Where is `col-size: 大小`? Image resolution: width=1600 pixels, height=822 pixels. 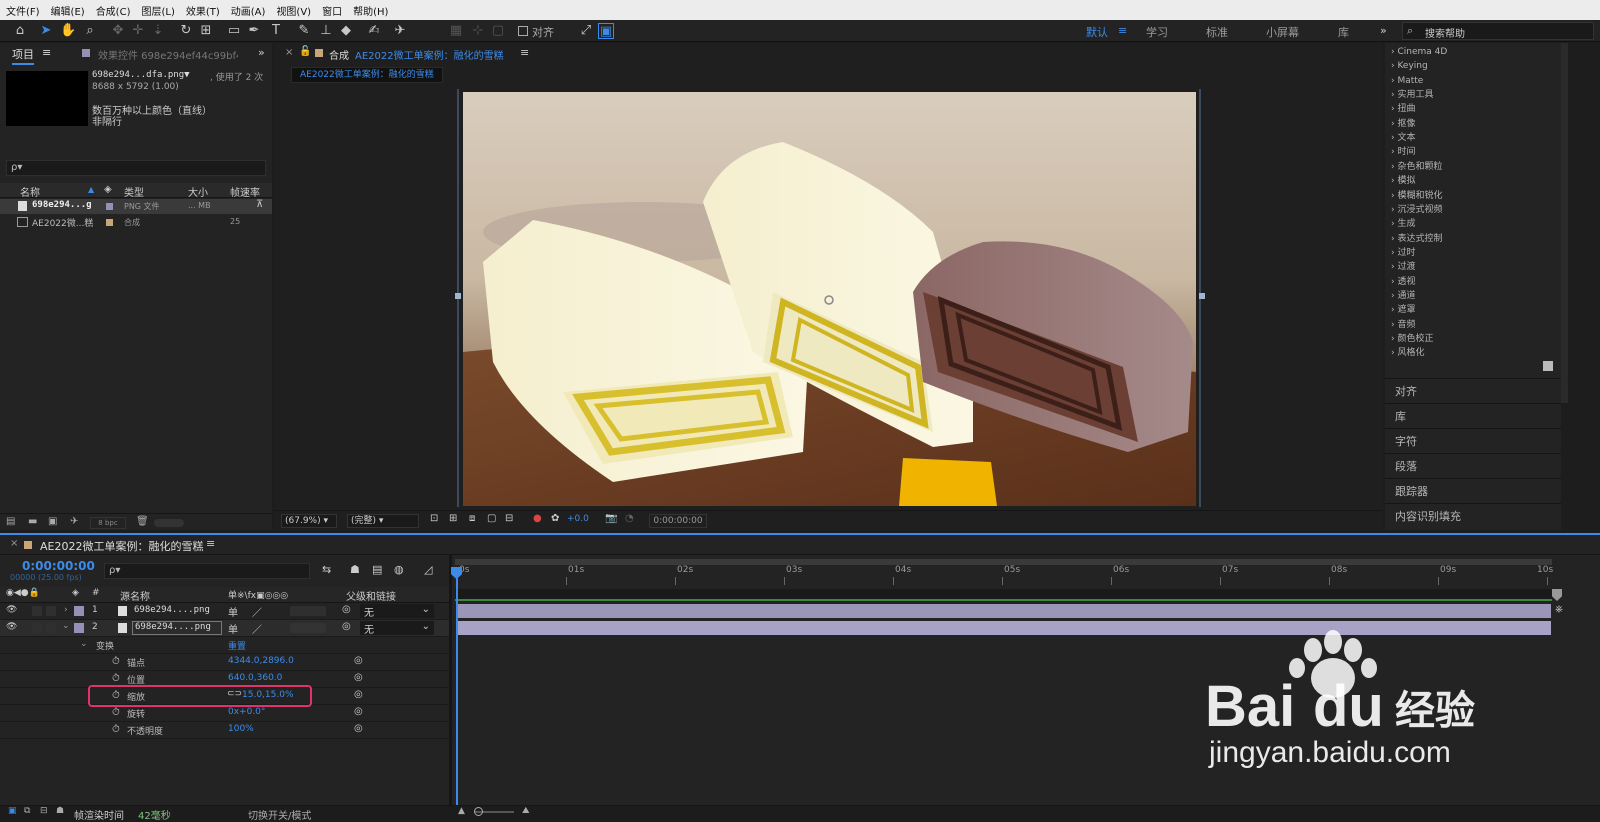 col-size: 大小 is located at coordinates (198, 191).